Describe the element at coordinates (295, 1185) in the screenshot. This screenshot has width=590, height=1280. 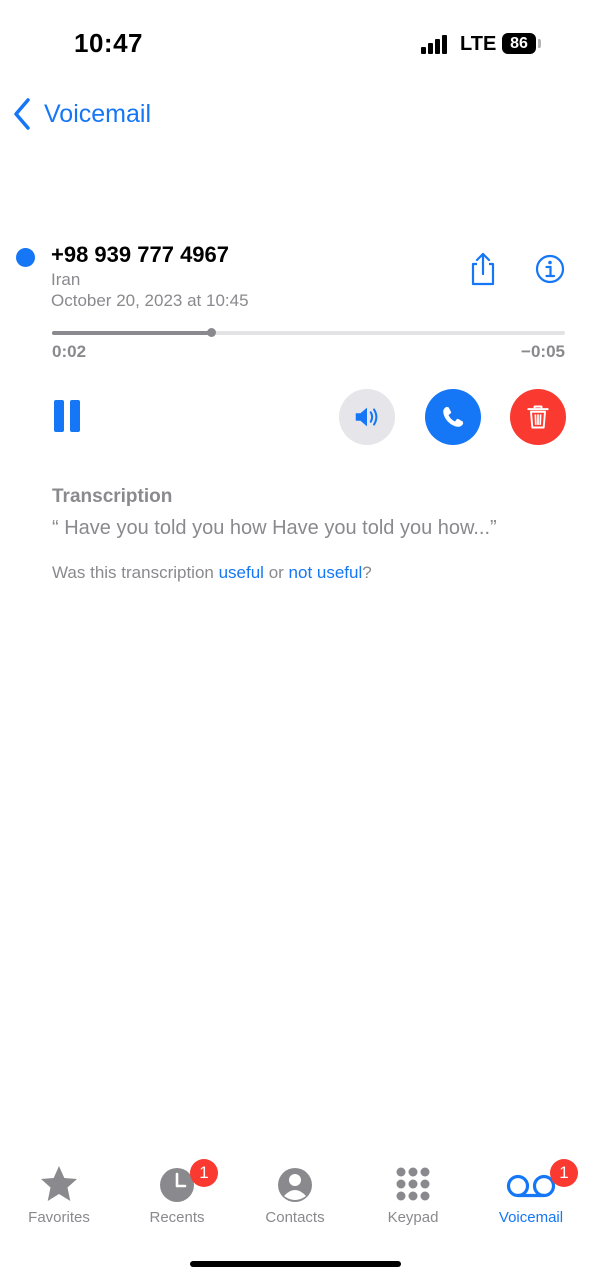
I see `person-icon` at that location.